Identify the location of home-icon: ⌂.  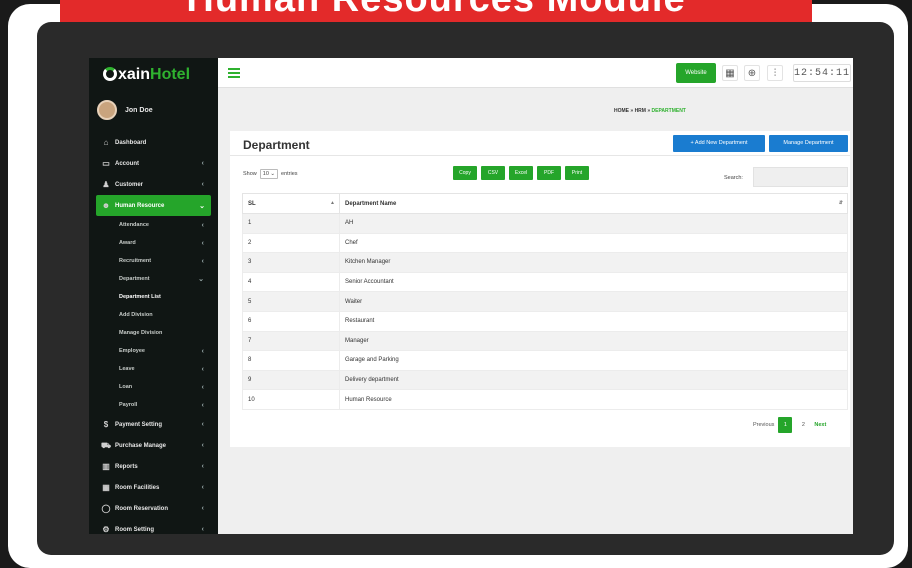
(106, 142).